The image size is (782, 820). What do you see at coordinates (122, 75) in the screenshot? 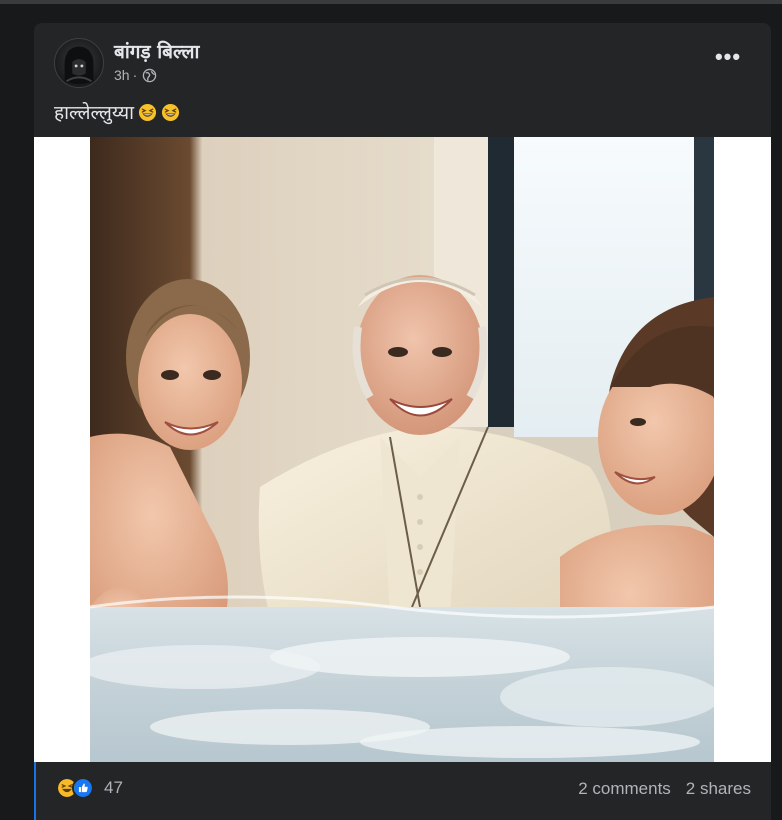
I see `post-timestamp: 3h` at bounding box center [122, 75].